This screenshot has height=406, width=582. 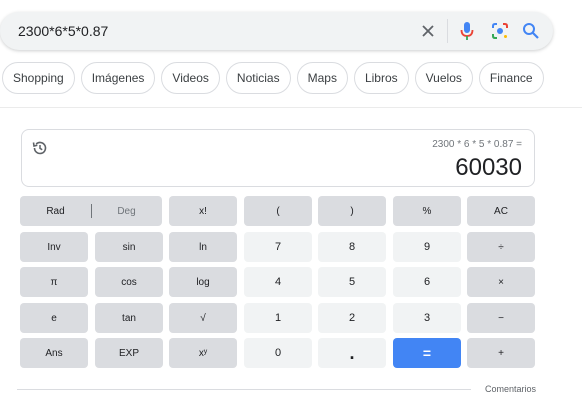 What do you see at coordinates (190, 78) in the screenshot?
I see `chip-videos: Videos` at bounding box center [190, 78].